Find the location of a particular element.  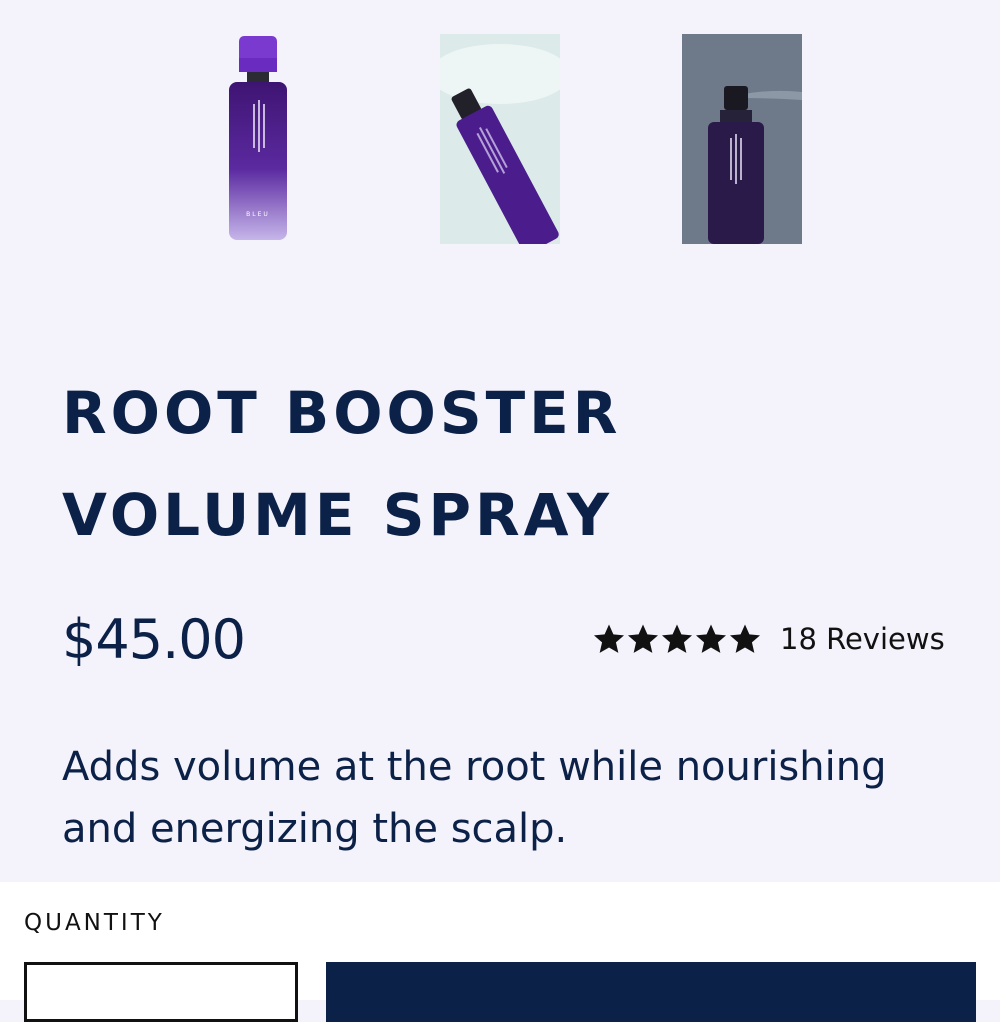

star-rating is located at coordinates (677, 639).